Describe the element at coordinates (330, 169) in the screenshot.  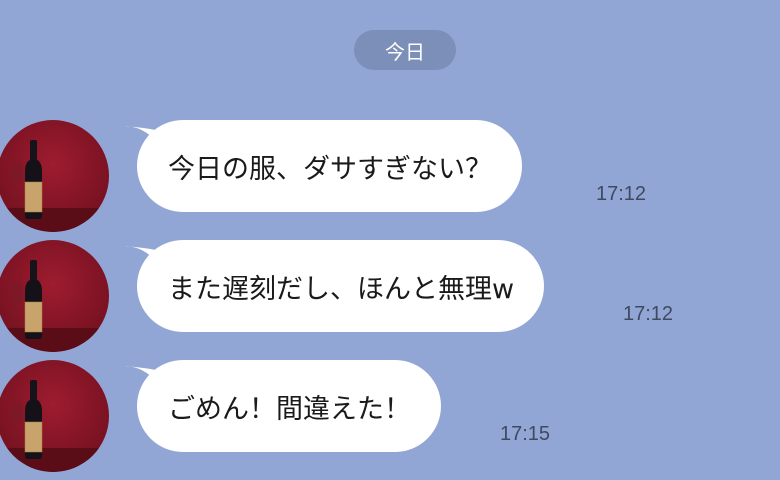
I see `message-text: 今日の服、ダサすぎない？` at that location.